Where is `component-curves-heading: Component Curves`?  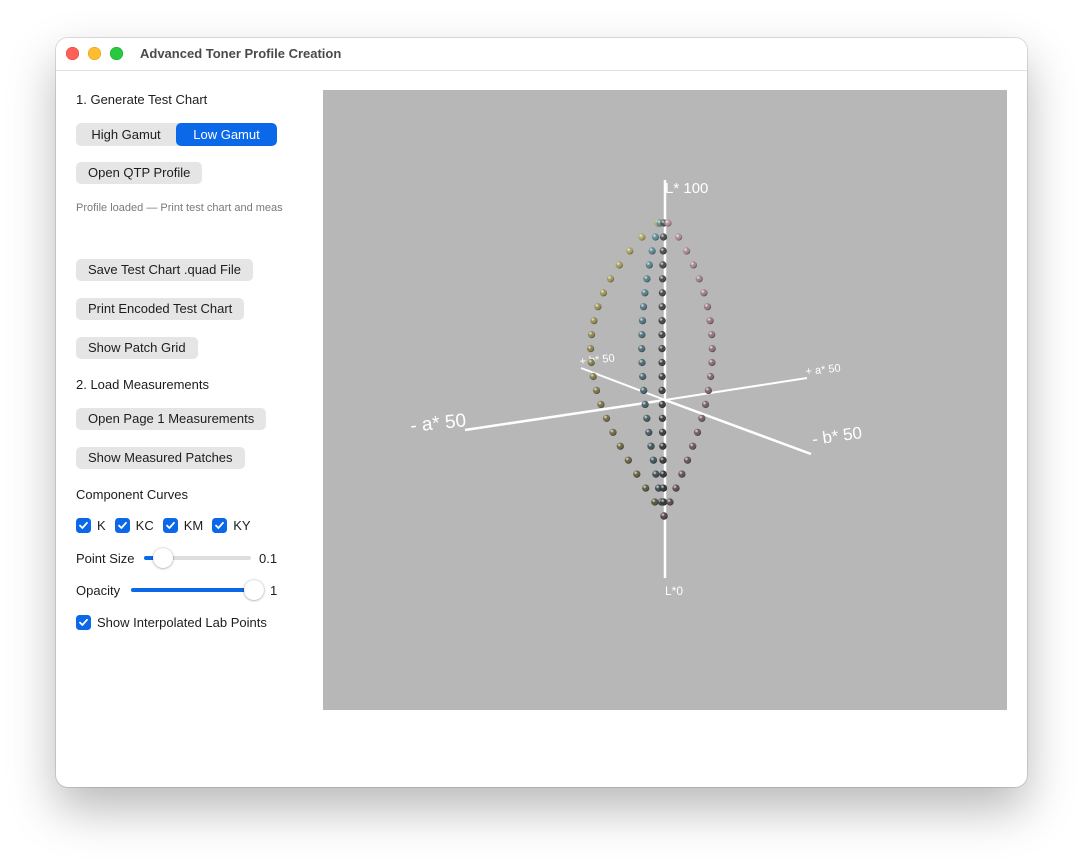 component-curves-heading: Component Curves is located at coordinates (132, 494).